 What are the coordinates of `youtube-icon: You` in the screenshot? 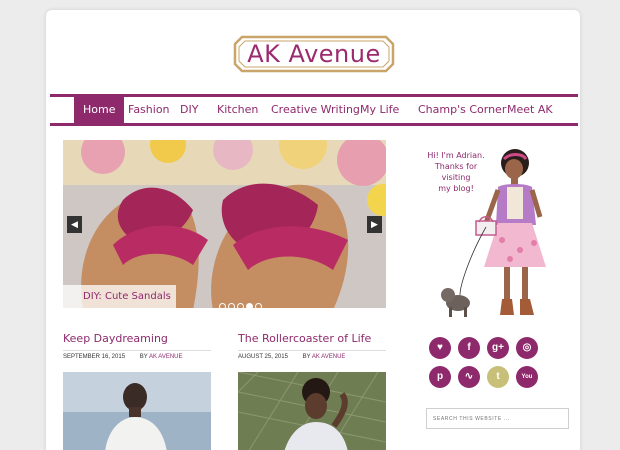 It's located at (527, 377).